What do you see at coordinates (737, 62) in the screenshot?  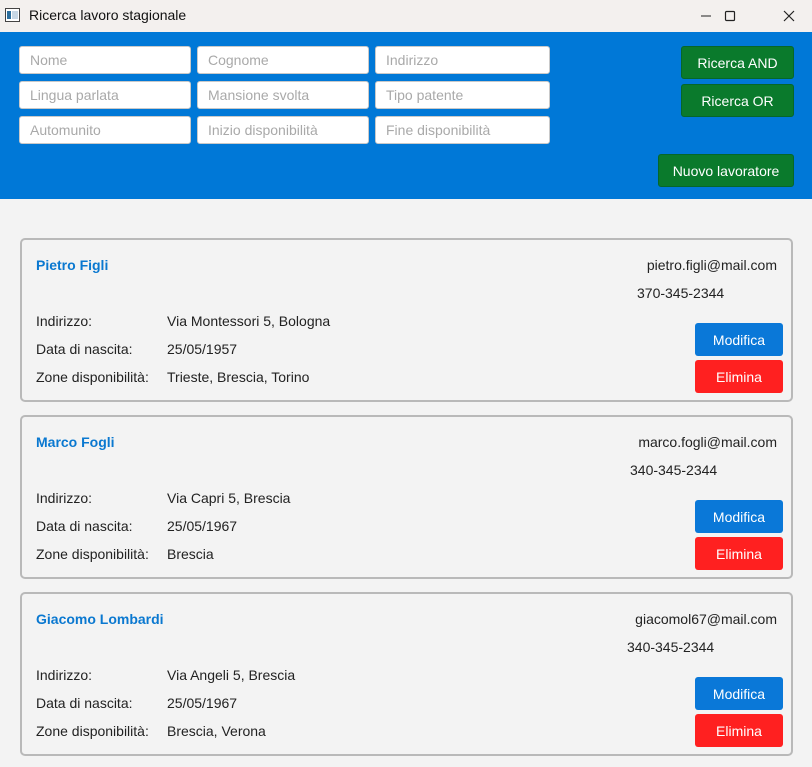 I see `search-and-button: Ricerca AND` at bounding box center [737, 62].